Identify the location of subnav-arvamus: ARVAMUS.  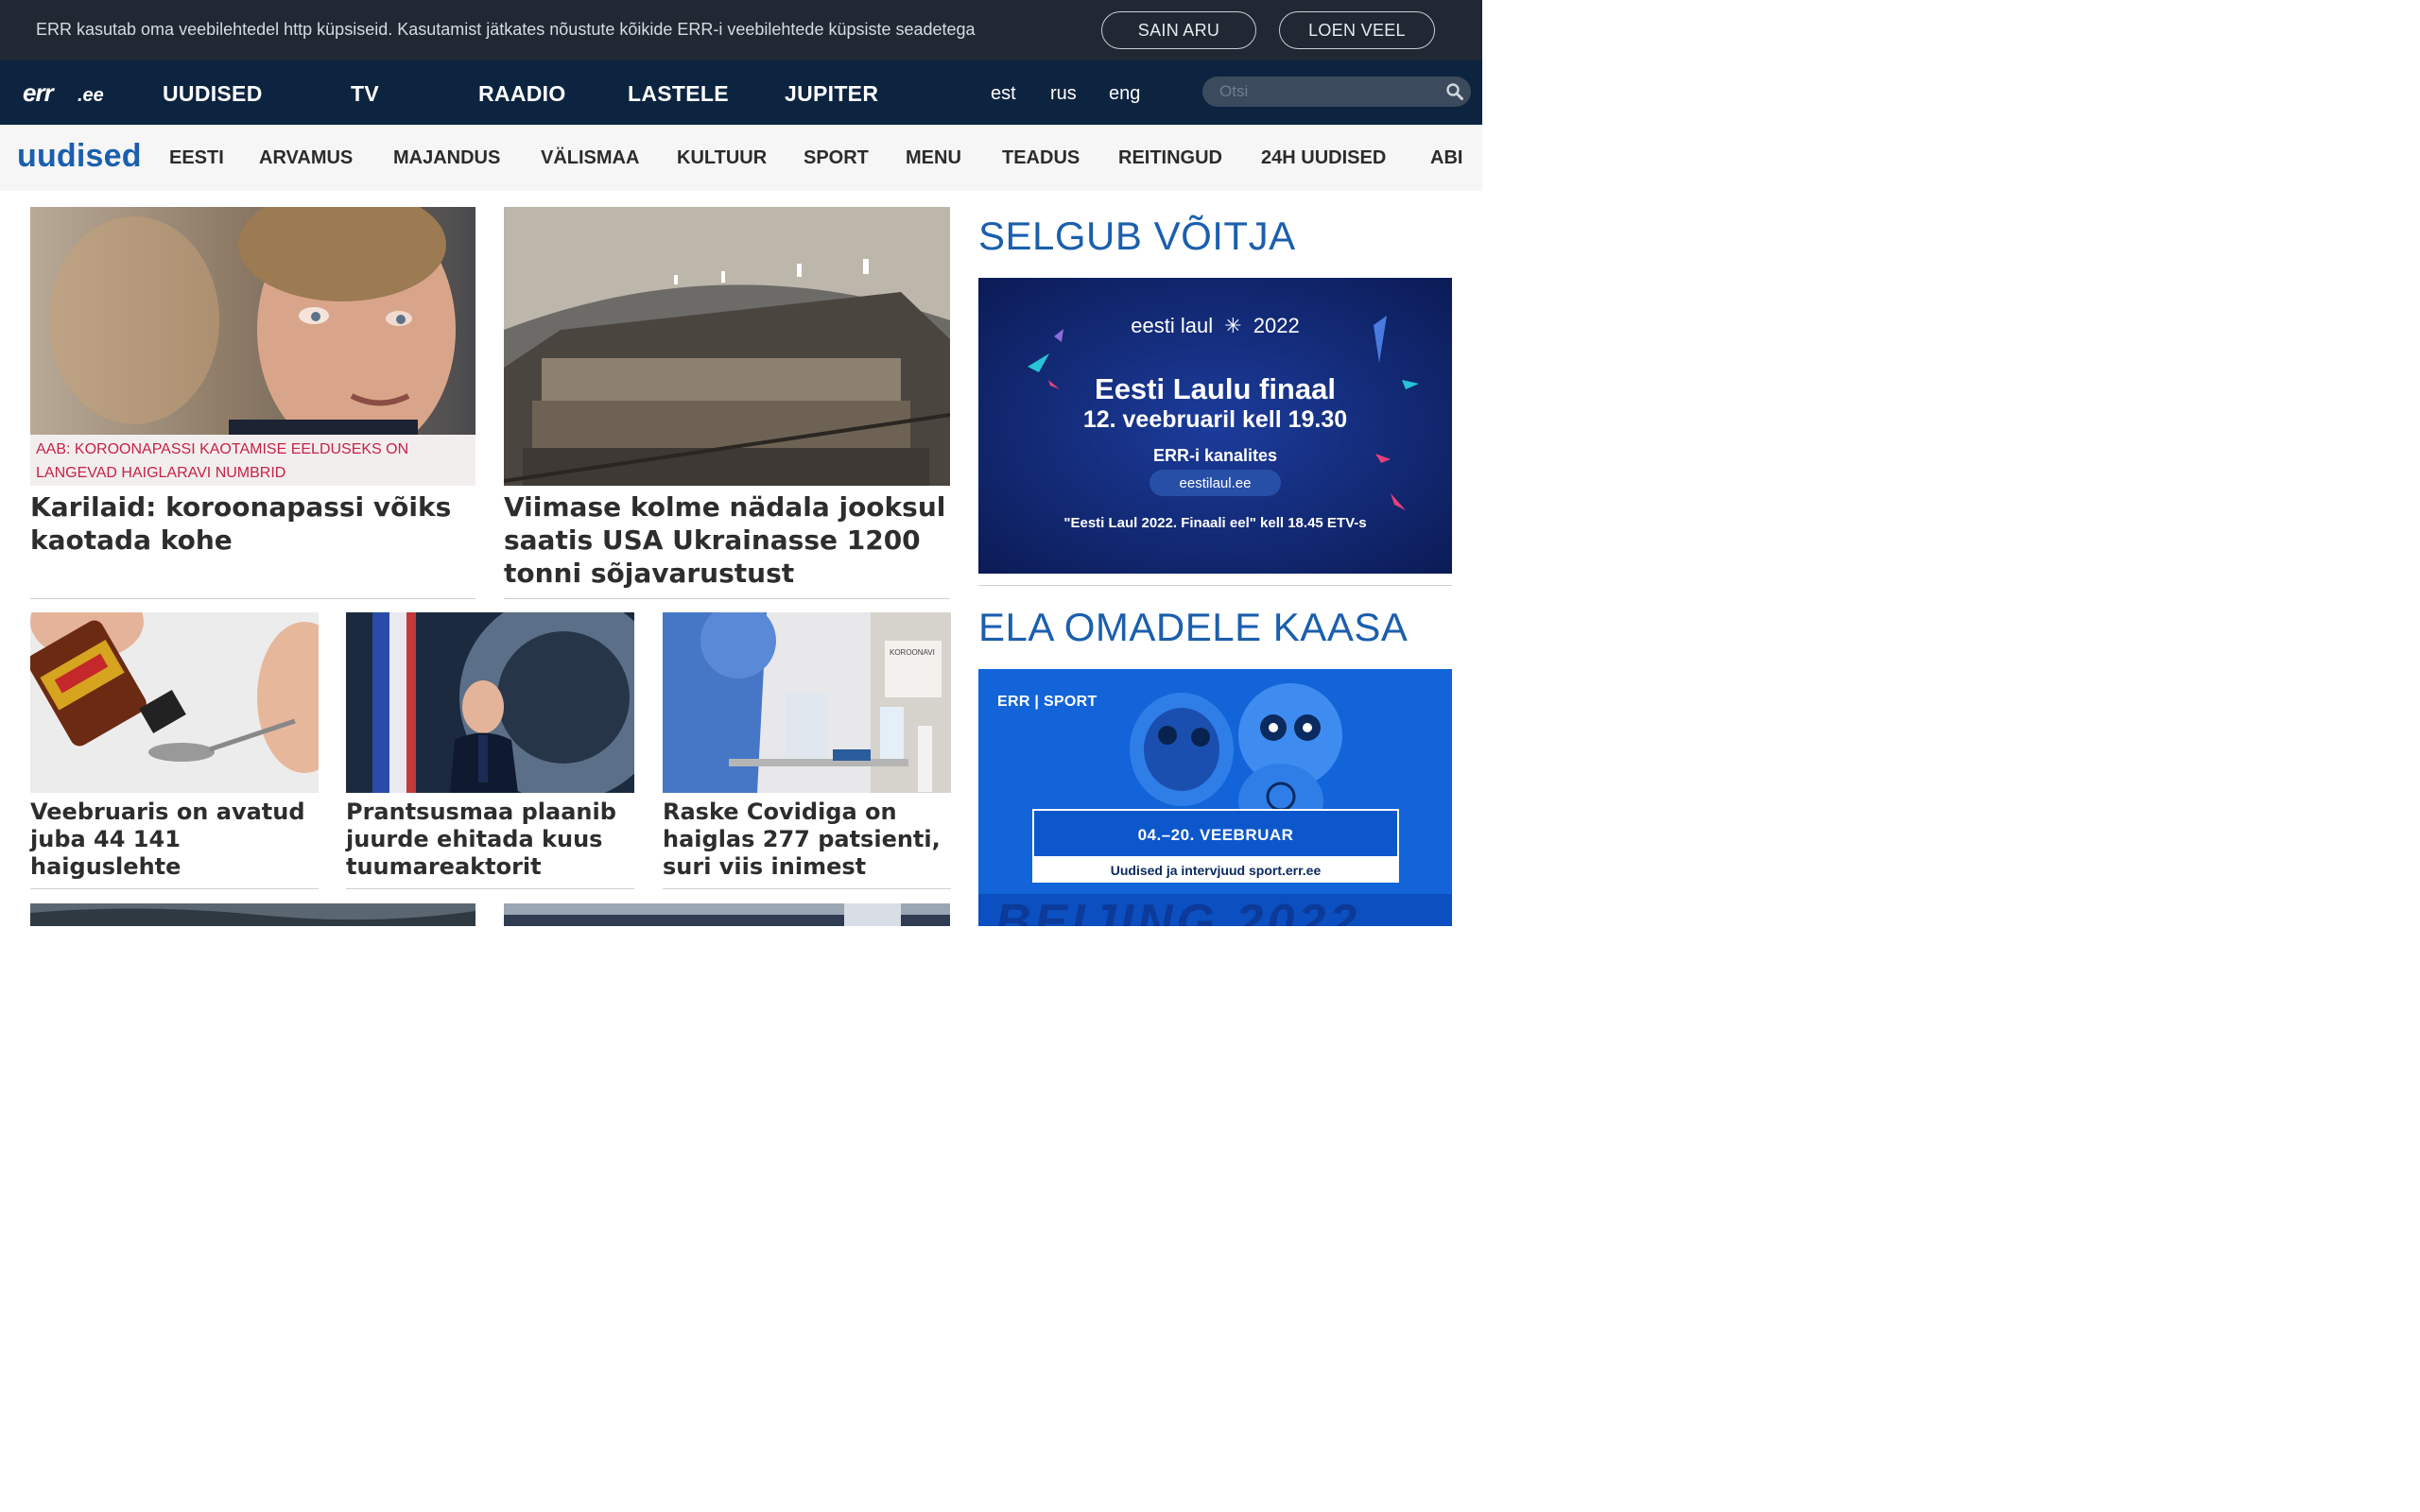
(306, 158).